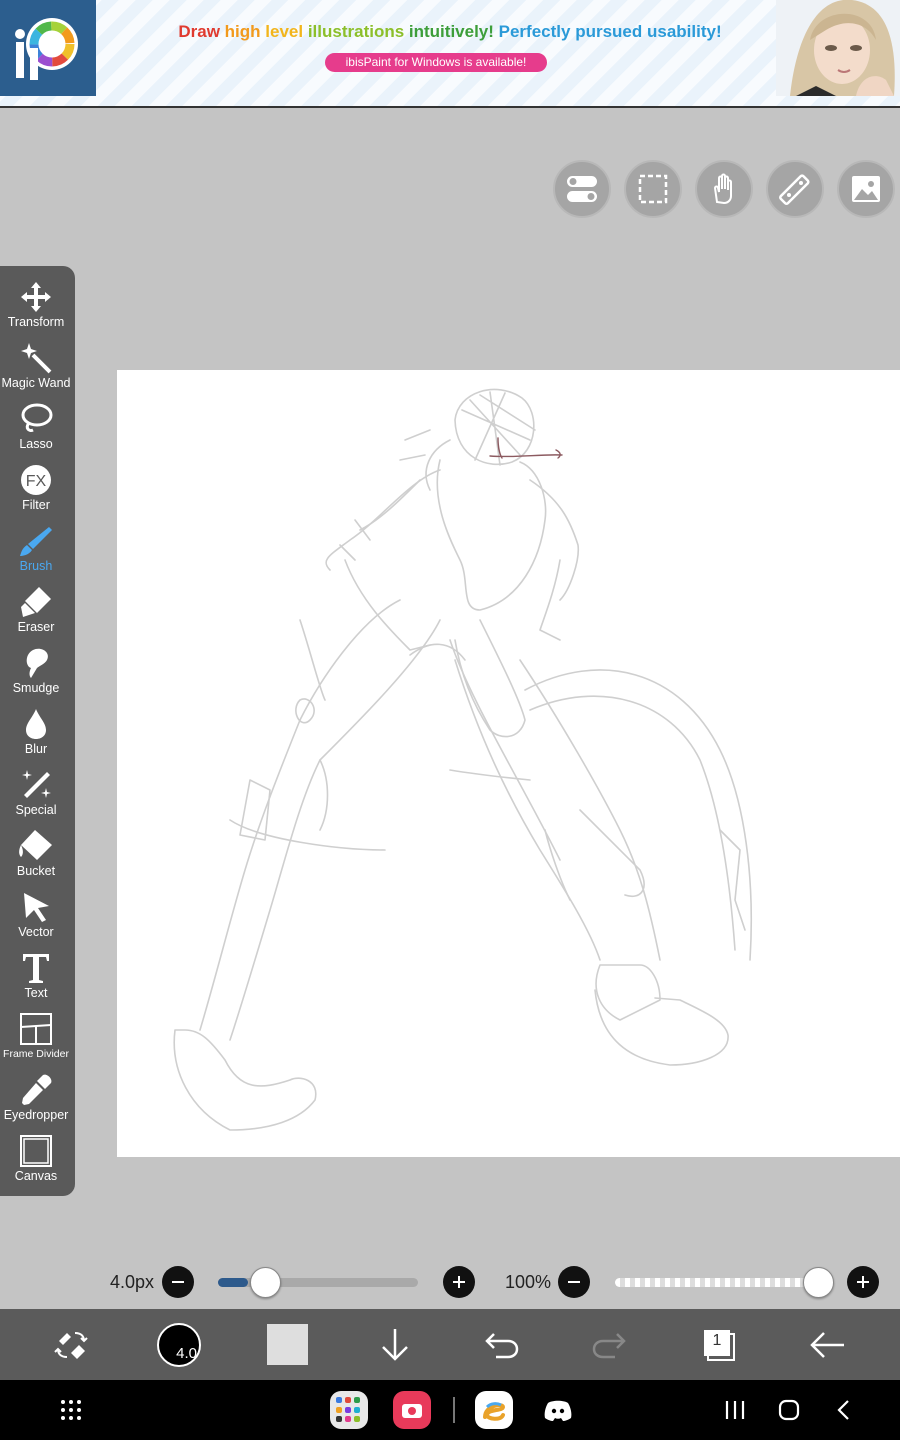 The width and height of the screenshot is (900, 1440). What do you see at coordinates (36, 749) in the screenshot?
I see `tool-label: Blur` at bounding box center [36, 749].